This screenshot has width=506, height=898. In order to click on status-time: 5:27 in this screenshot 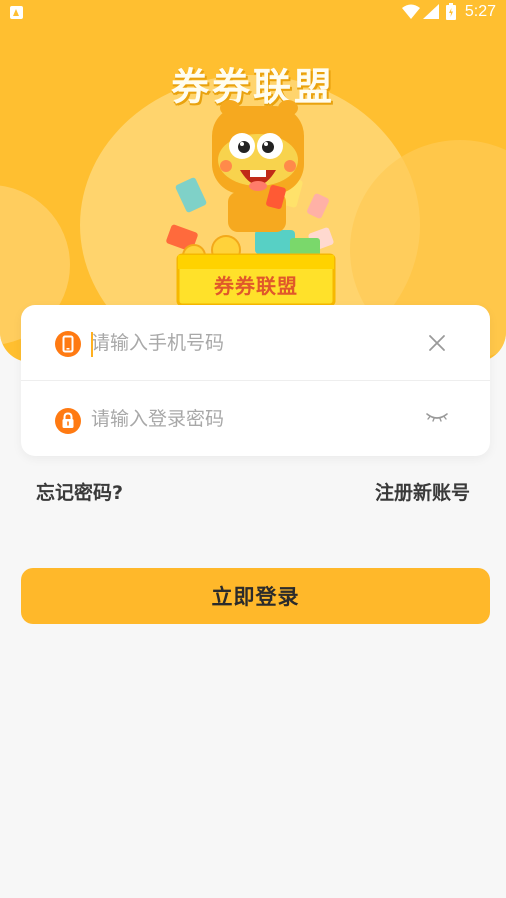, I will do `click(480, 11)`.